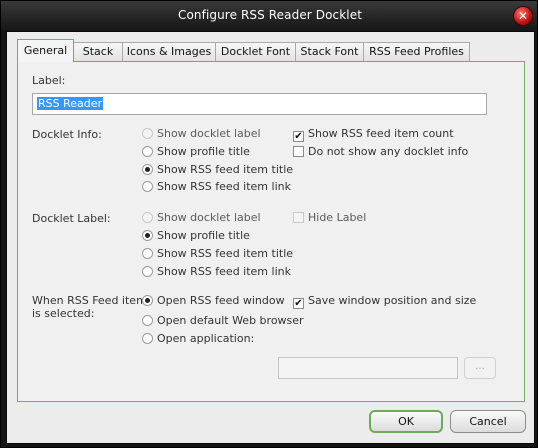 The width and height of the screenshot is (538, 448). Describe the element at coordinates (89, 300) in the screenshot. I see `on-select-caption-line1: When RSS Feed item` at that location.